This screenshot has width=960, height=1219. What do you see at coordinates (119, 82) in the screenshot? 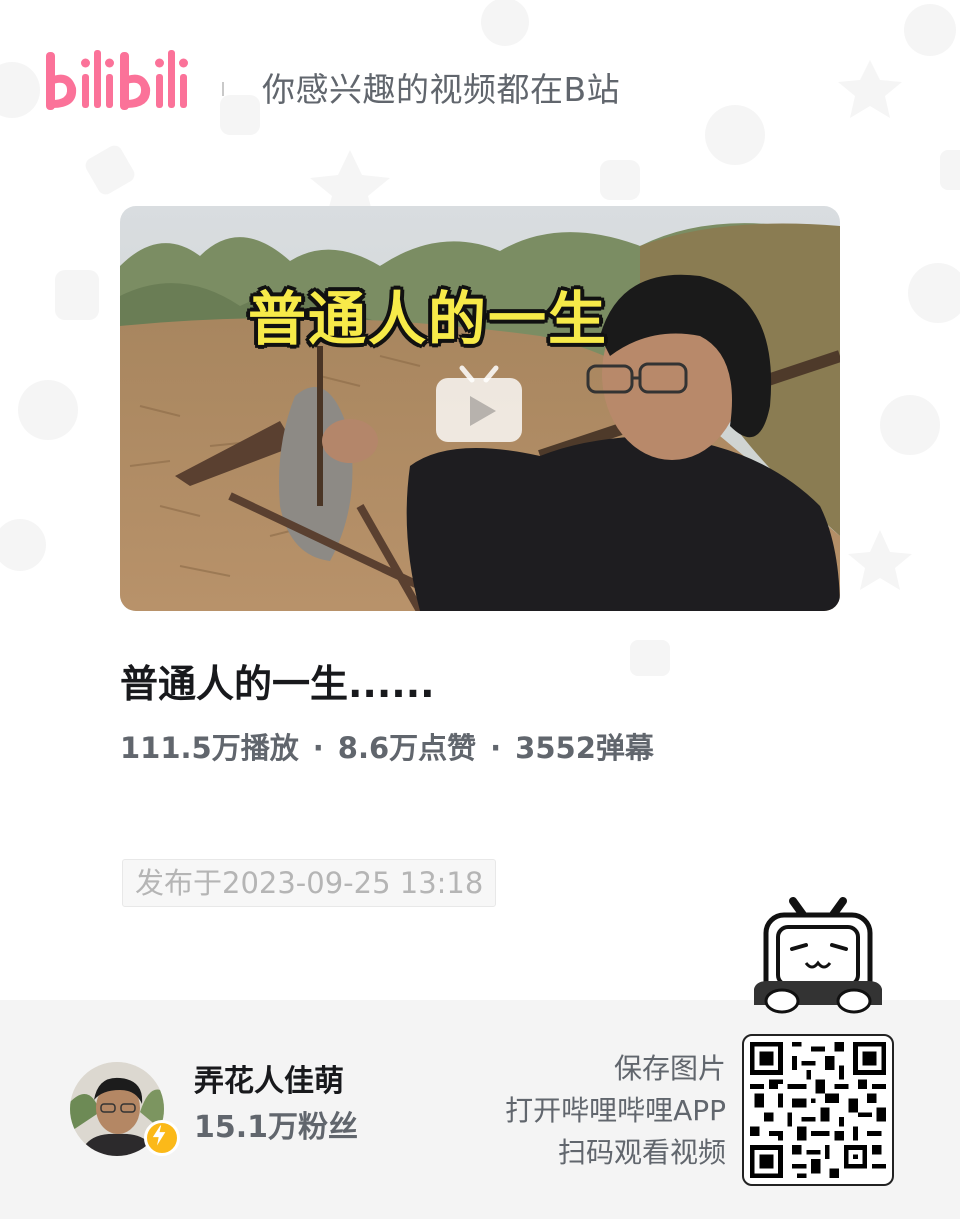
I see `bilibili-logo` at bounding box center [119, 82].